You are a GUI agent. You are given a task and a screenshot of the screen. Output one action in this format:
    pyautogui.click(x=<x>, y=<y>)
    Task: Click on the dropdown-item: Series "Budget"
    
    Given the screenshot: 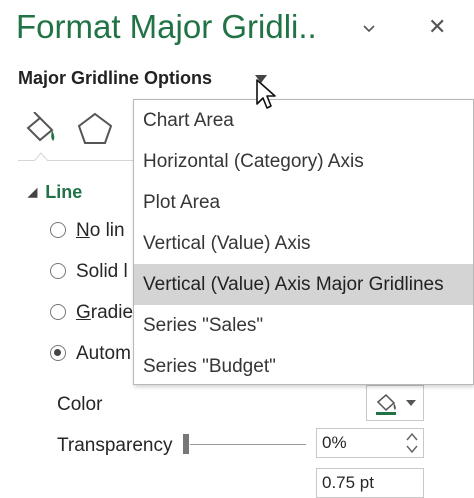 What is the action you would take?
    pyautogui.click(x=303, y=366)
    